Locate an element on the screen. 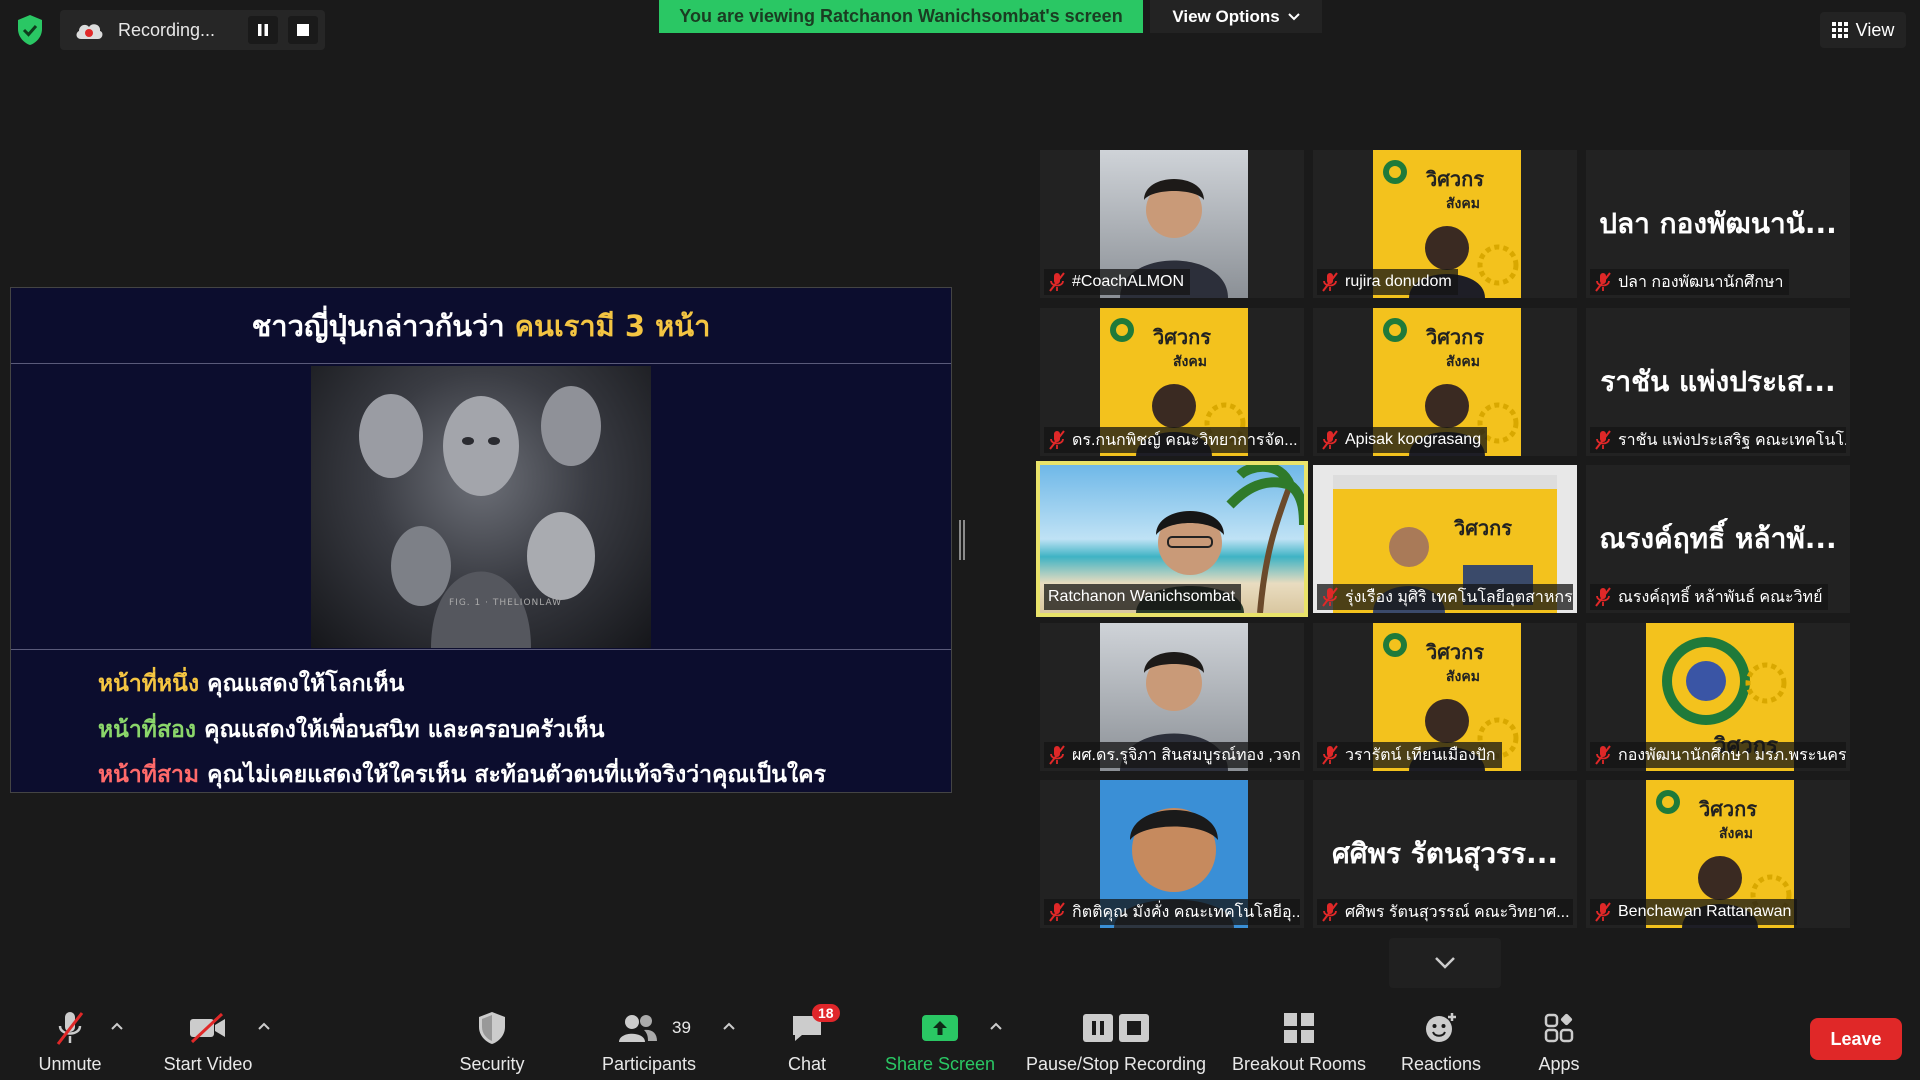 The height and width of the screenshot is (1080, 1920). participant-tile: Ratchanon Wanichsombat is located at coordinates (1172, 539).